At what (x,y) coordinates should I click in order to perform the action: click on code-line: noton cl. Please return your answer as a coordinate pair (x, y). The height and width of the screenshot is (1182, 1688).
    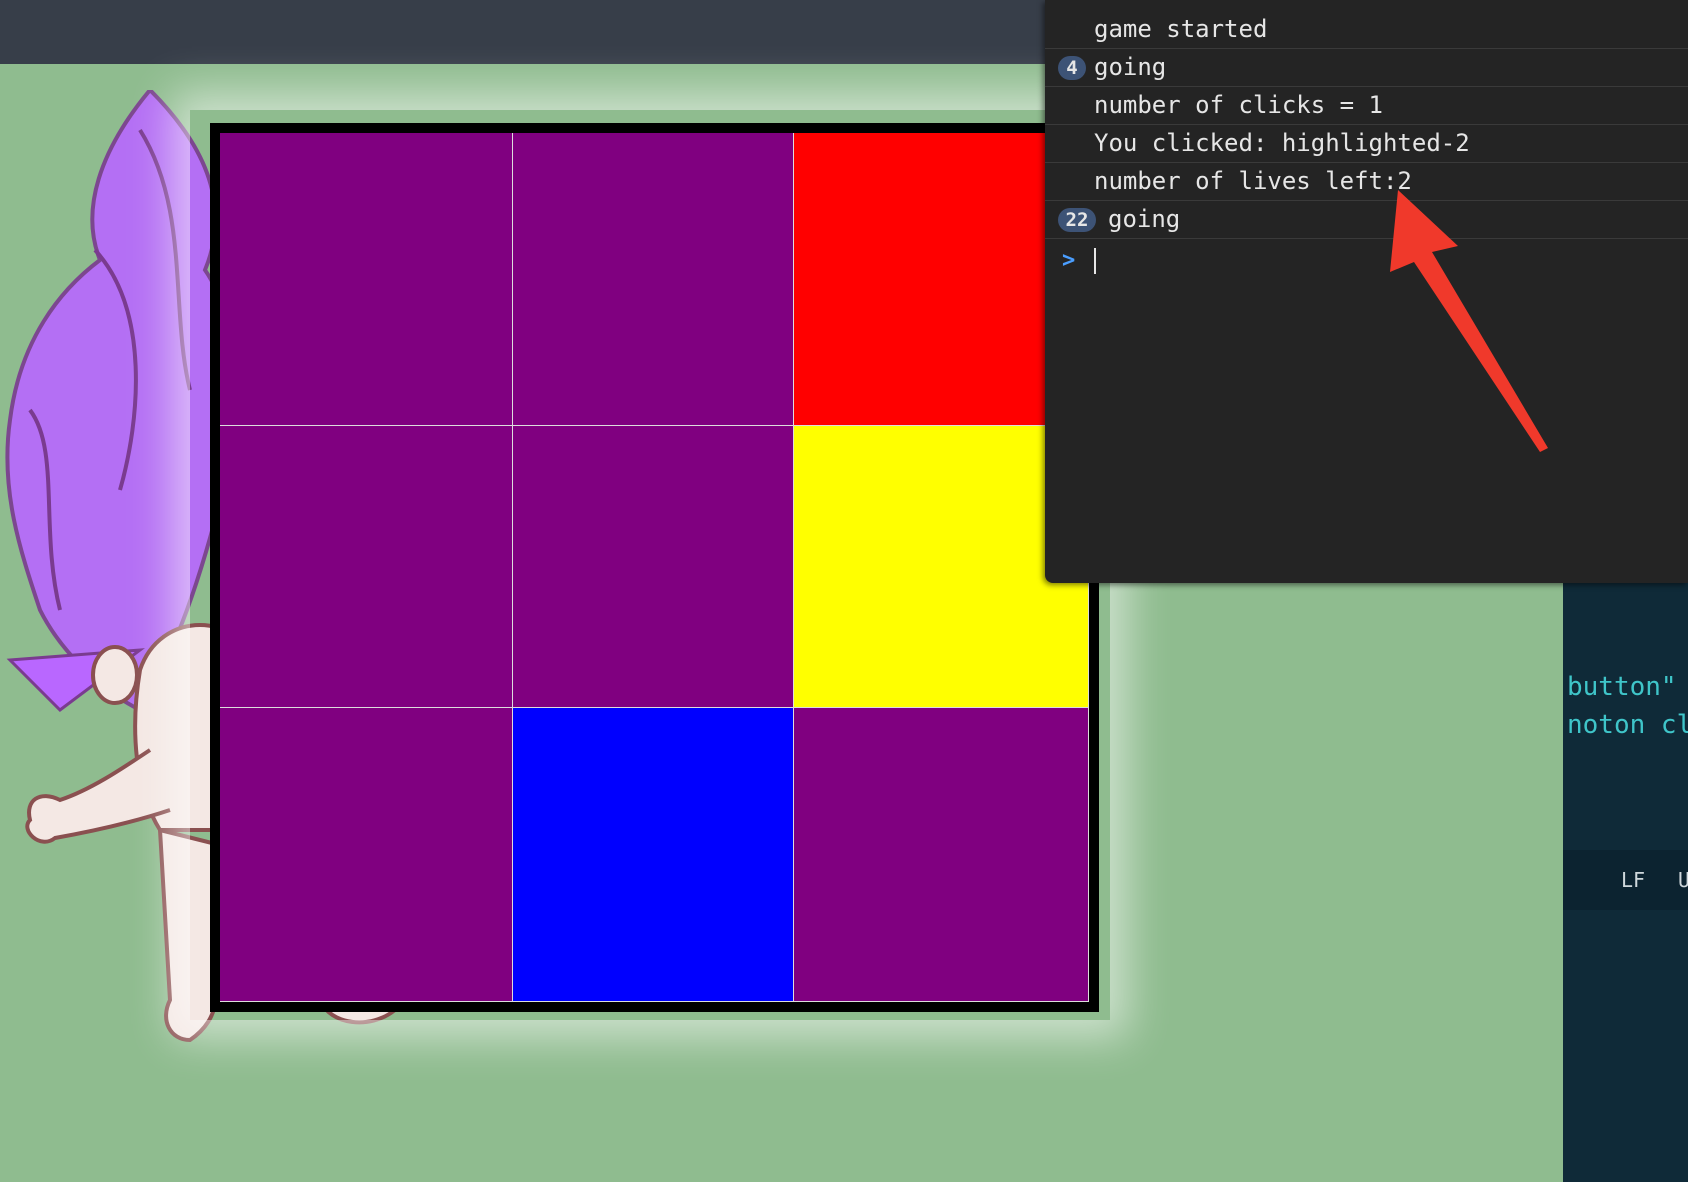
    Looking at the image, I should click on (1627, 725).